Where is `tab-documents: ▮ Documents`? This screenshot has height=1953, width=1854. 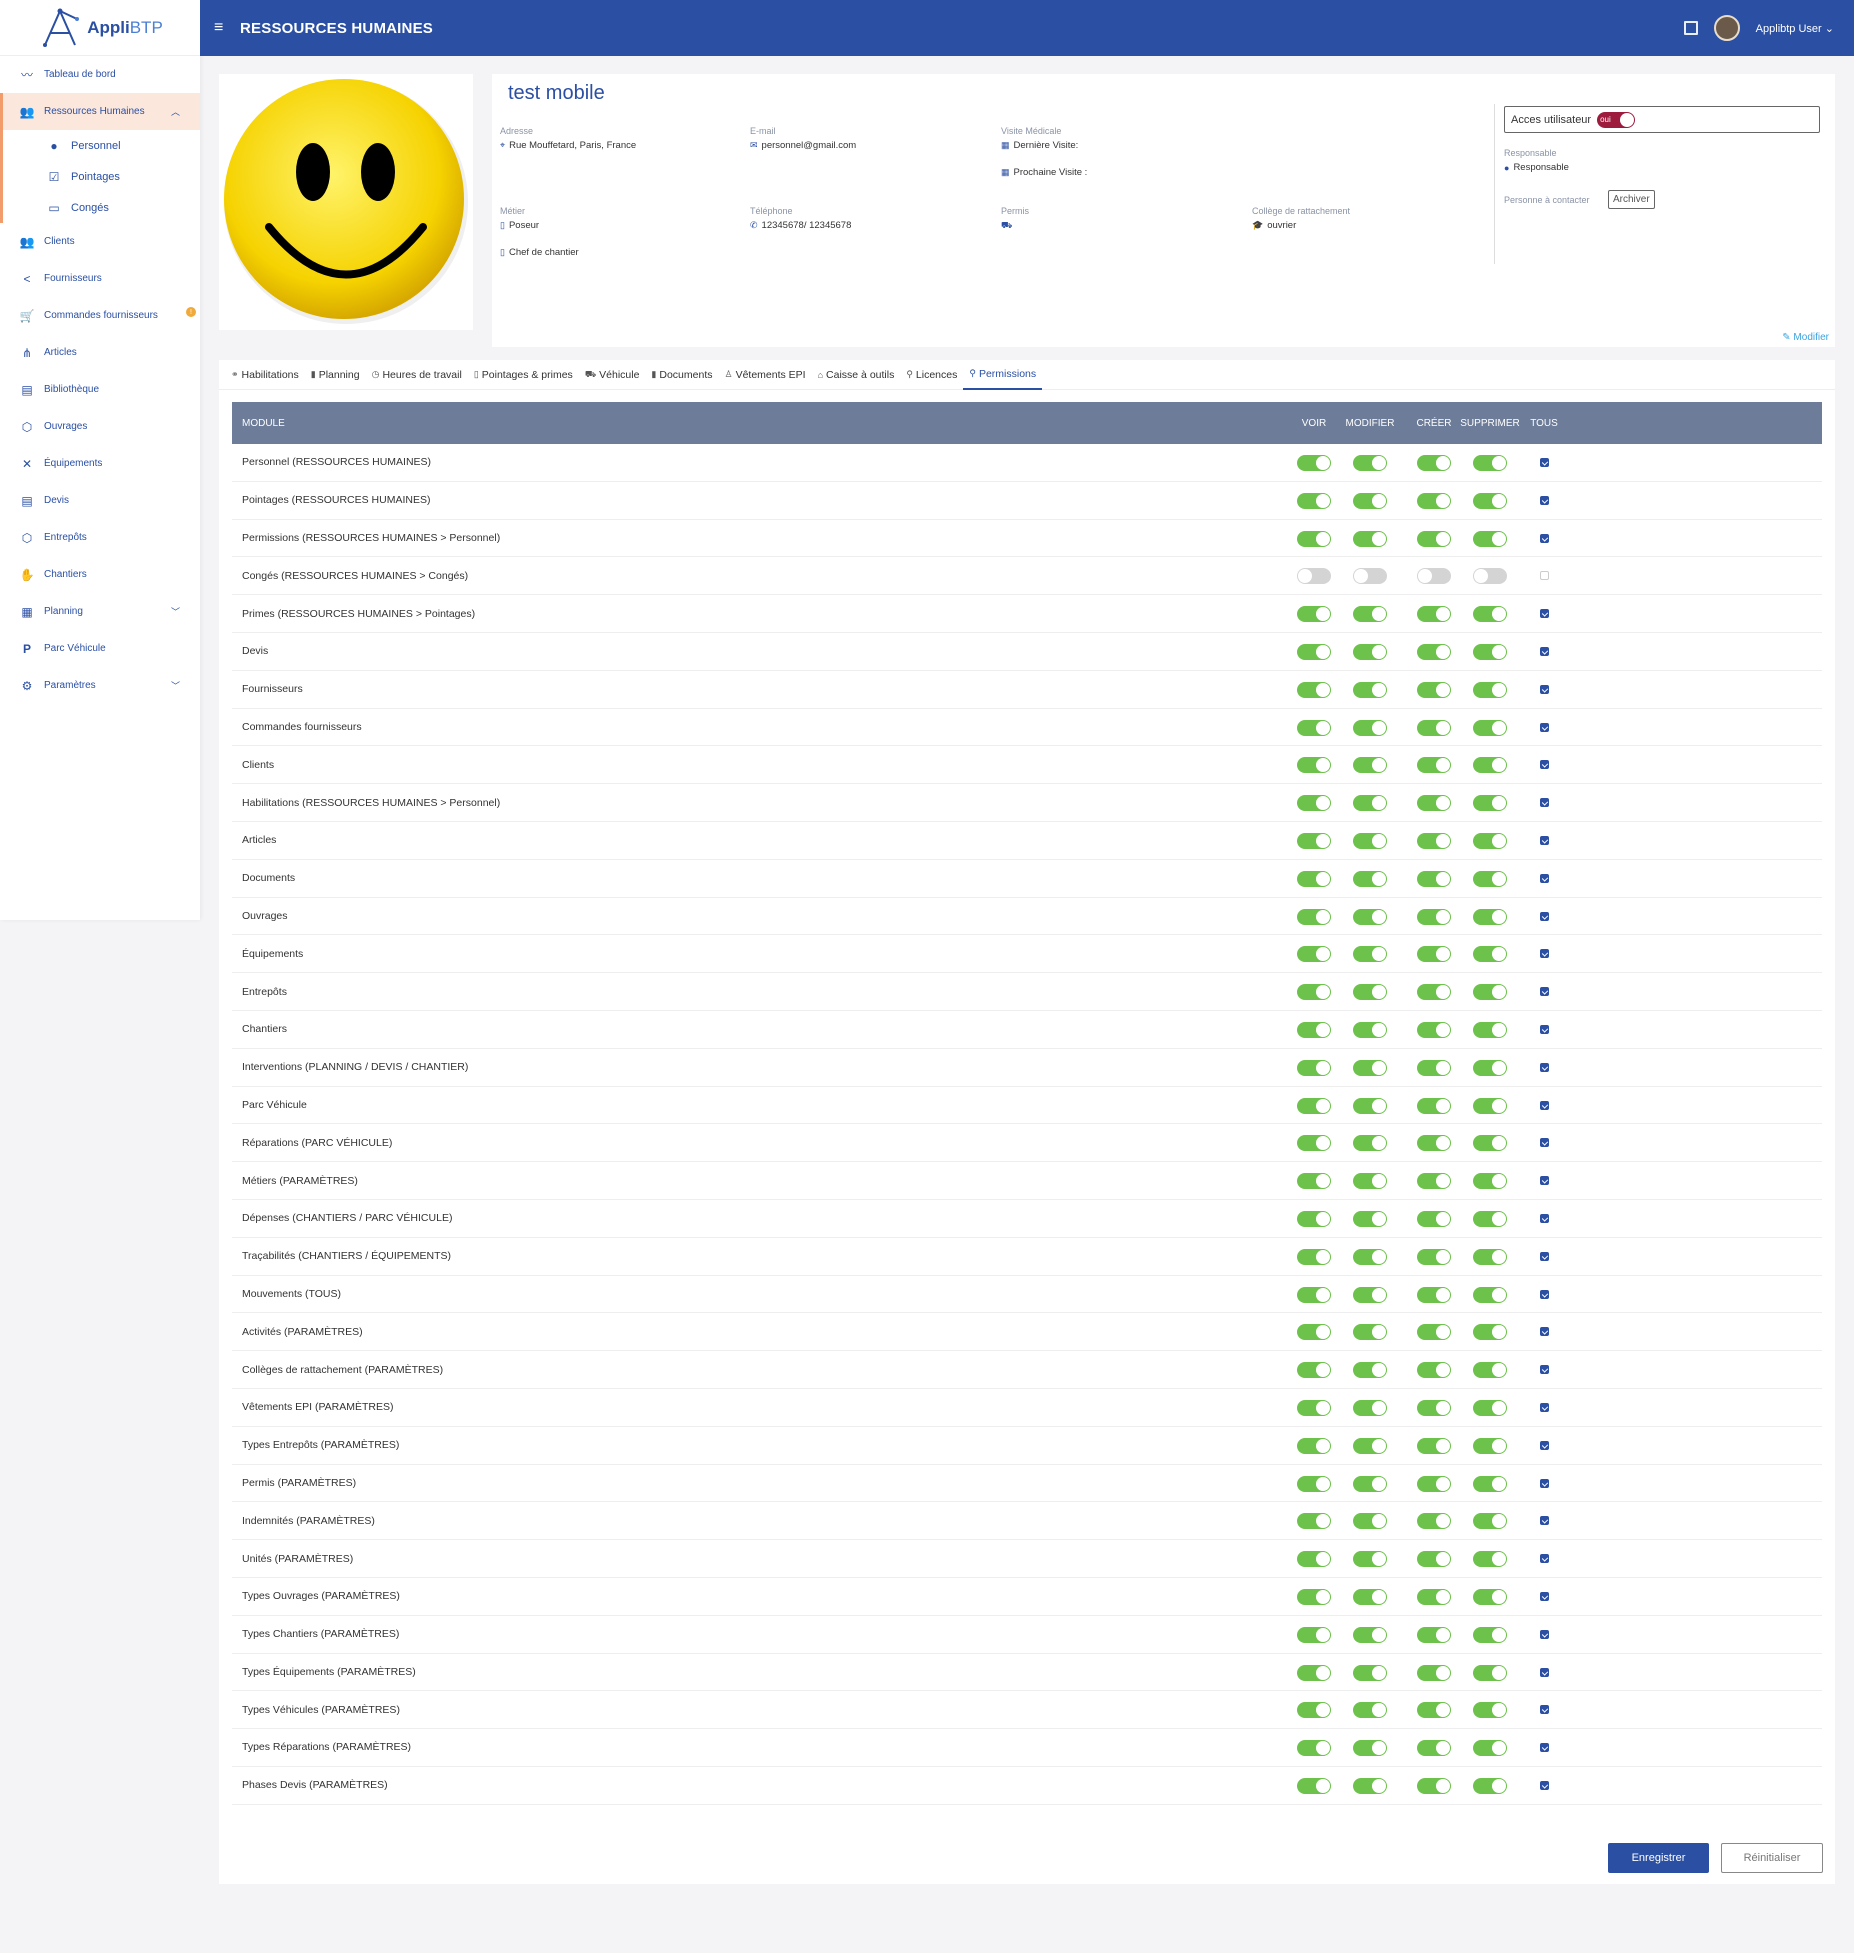
tab-documents: ▮ Documents is located at coordinates (681, 375).